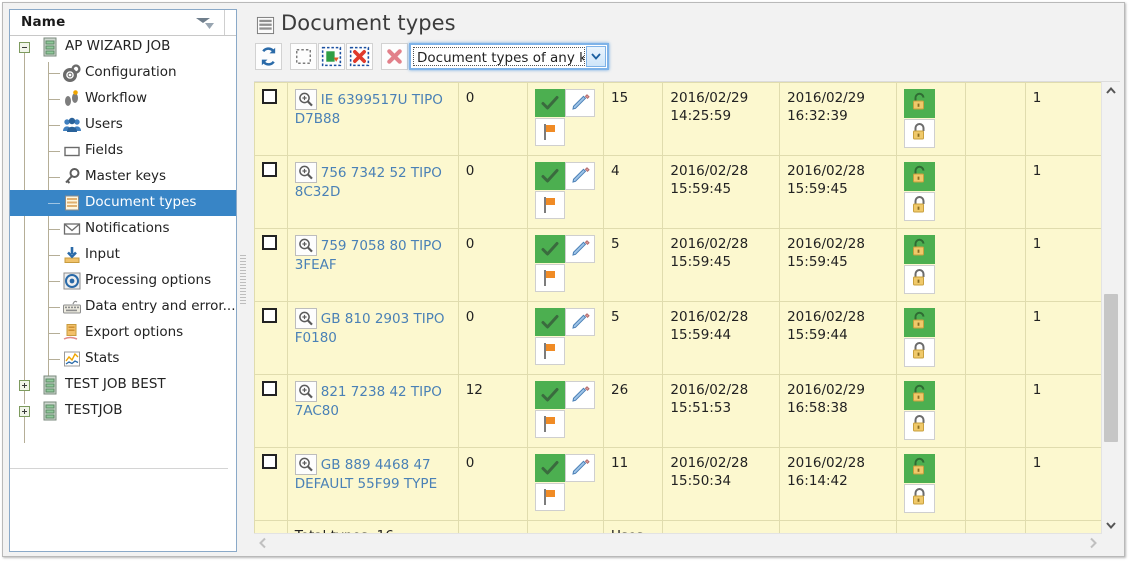  I want to click on panel-splitter, so click(243, 280).